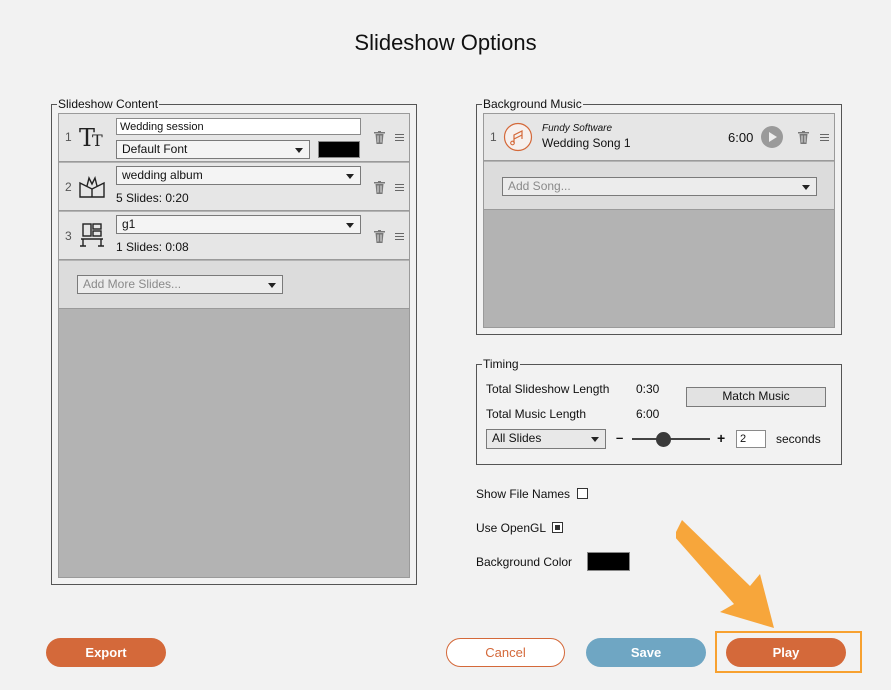 The image size is (891, 690). I want to click on show-file-names-label: Show File Names, so click(523, 494).